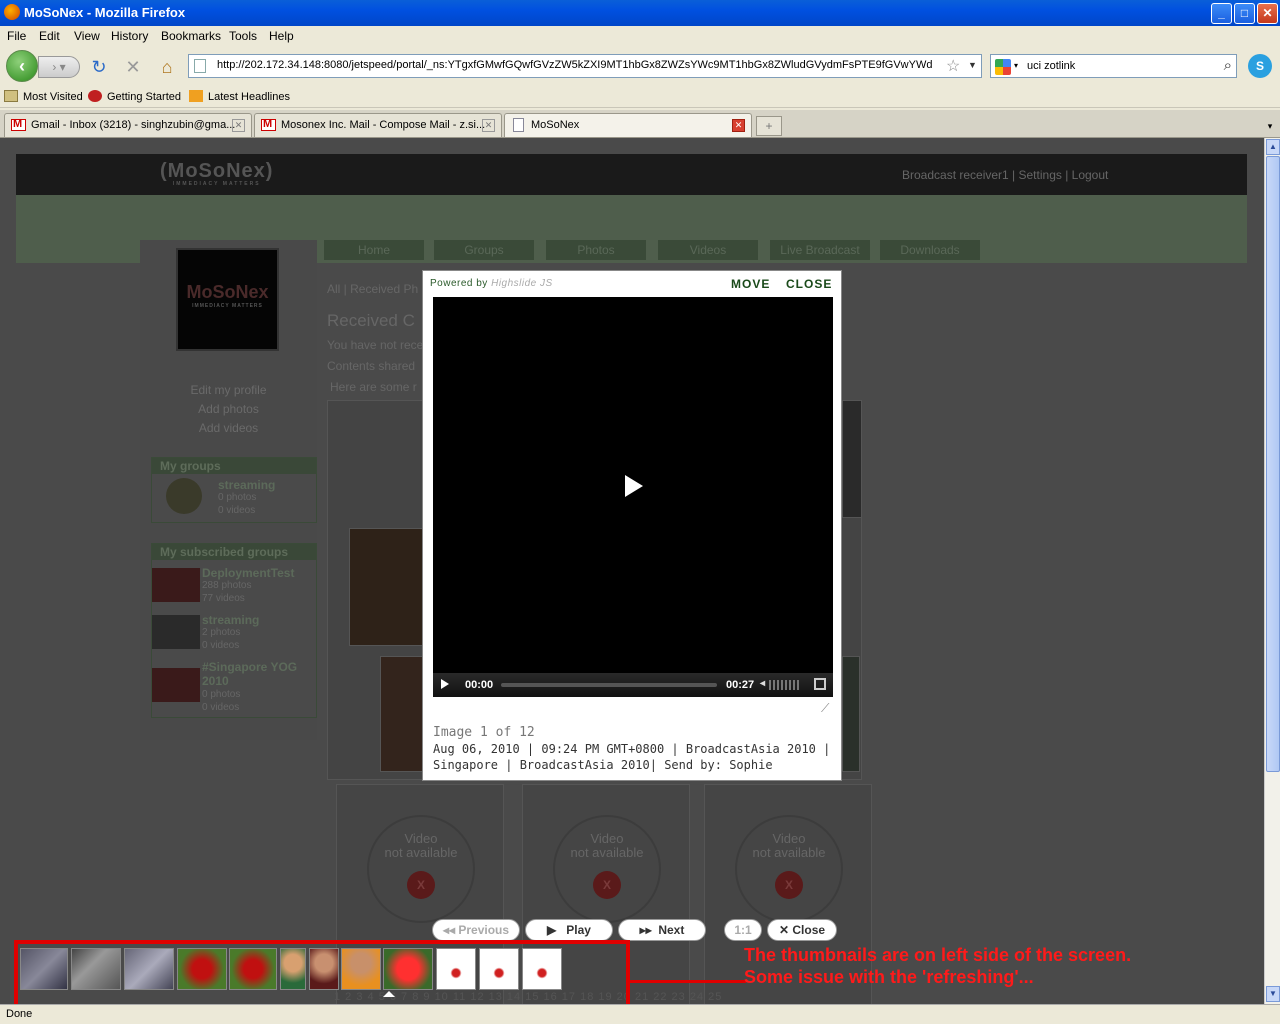 This screenshot has width=1280, height=1024. Describe the element at coordinates (476, 930) in the screenshot. I see `previous-button: ◂◂ Previous` at that location.